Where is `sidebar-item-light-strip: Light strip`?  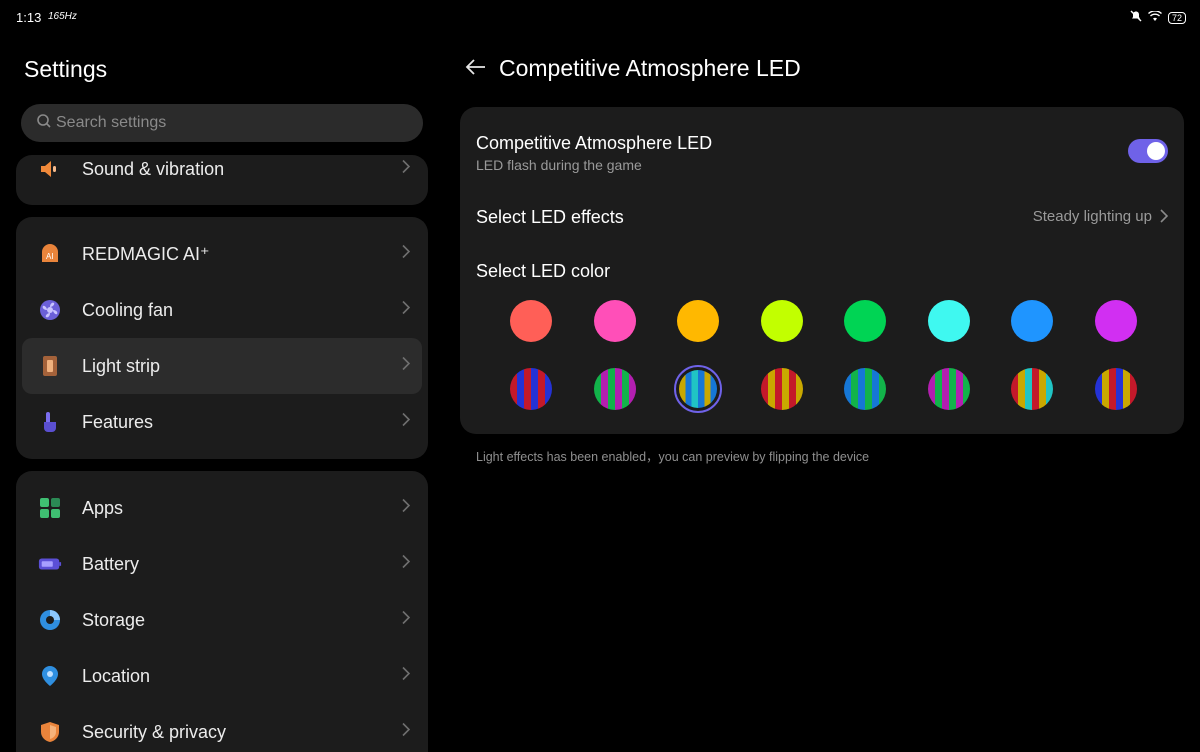
sidebar-item-light-strip: Light strip is located at coordinates (222, 366).